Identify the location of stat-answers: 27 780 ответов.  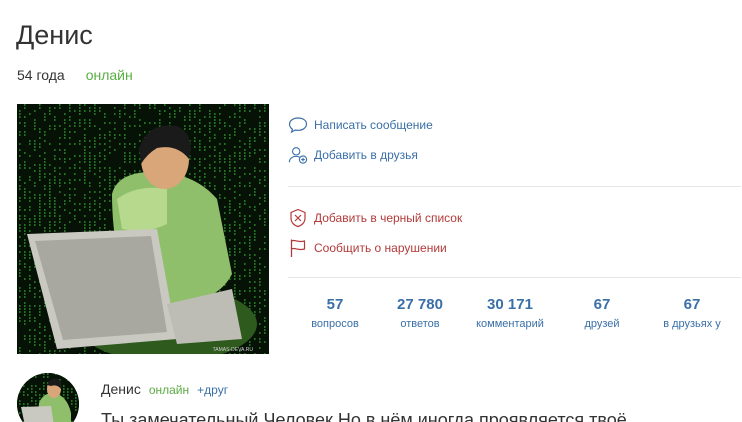
(420, 313).